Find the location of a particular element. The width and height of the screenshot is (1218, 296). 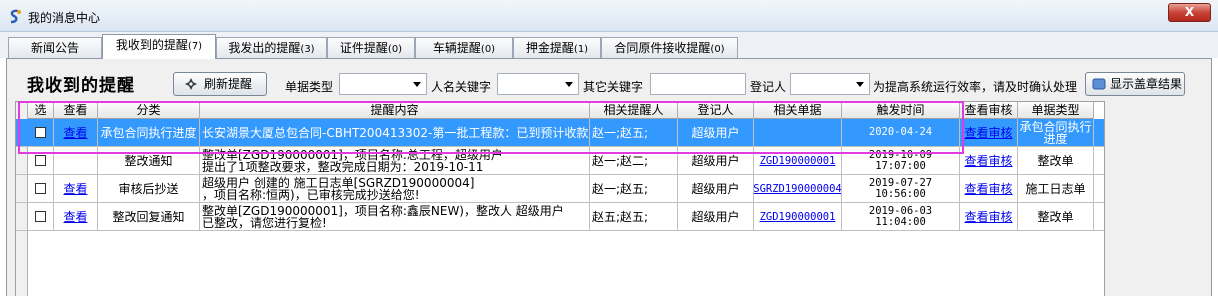

tab-vehicle-reminders: 车辆提醒(0) is located at coordinates (464, 47).